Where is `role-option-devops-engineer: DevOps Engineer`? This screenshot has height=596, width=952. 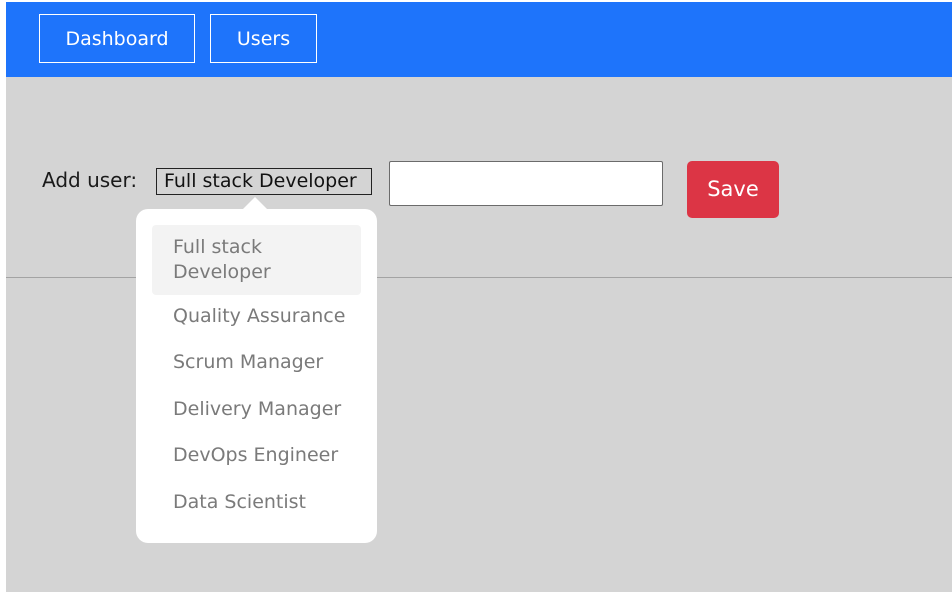
role-option-devops-engineer: DevOps Engineer is located at coordinates (256, 455).